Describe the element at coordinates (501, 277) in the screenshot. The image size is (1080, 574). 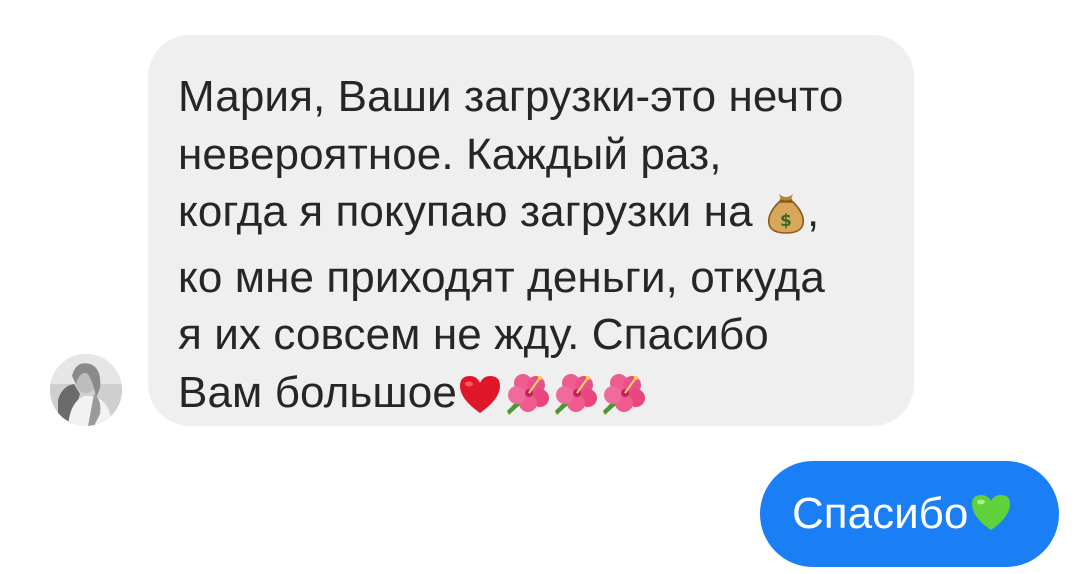
I see `message-line: ко мне приходят деньги, откуда` at that location.